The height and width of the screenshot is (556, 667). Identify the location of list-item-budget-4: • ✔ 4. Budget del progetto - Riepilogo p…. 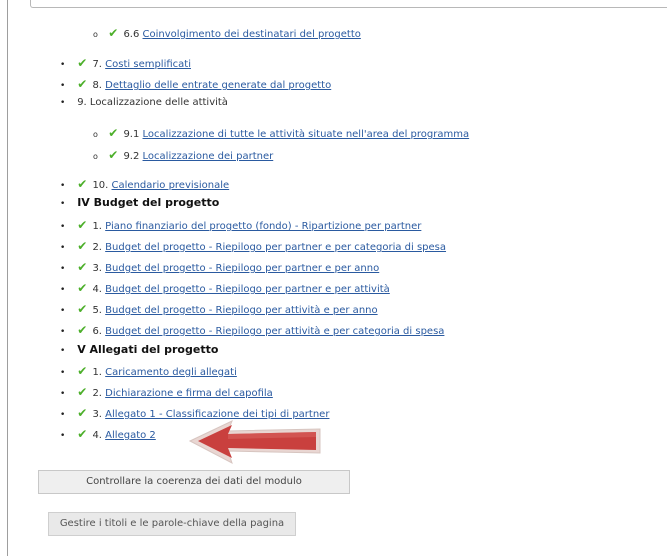
(225, 288).